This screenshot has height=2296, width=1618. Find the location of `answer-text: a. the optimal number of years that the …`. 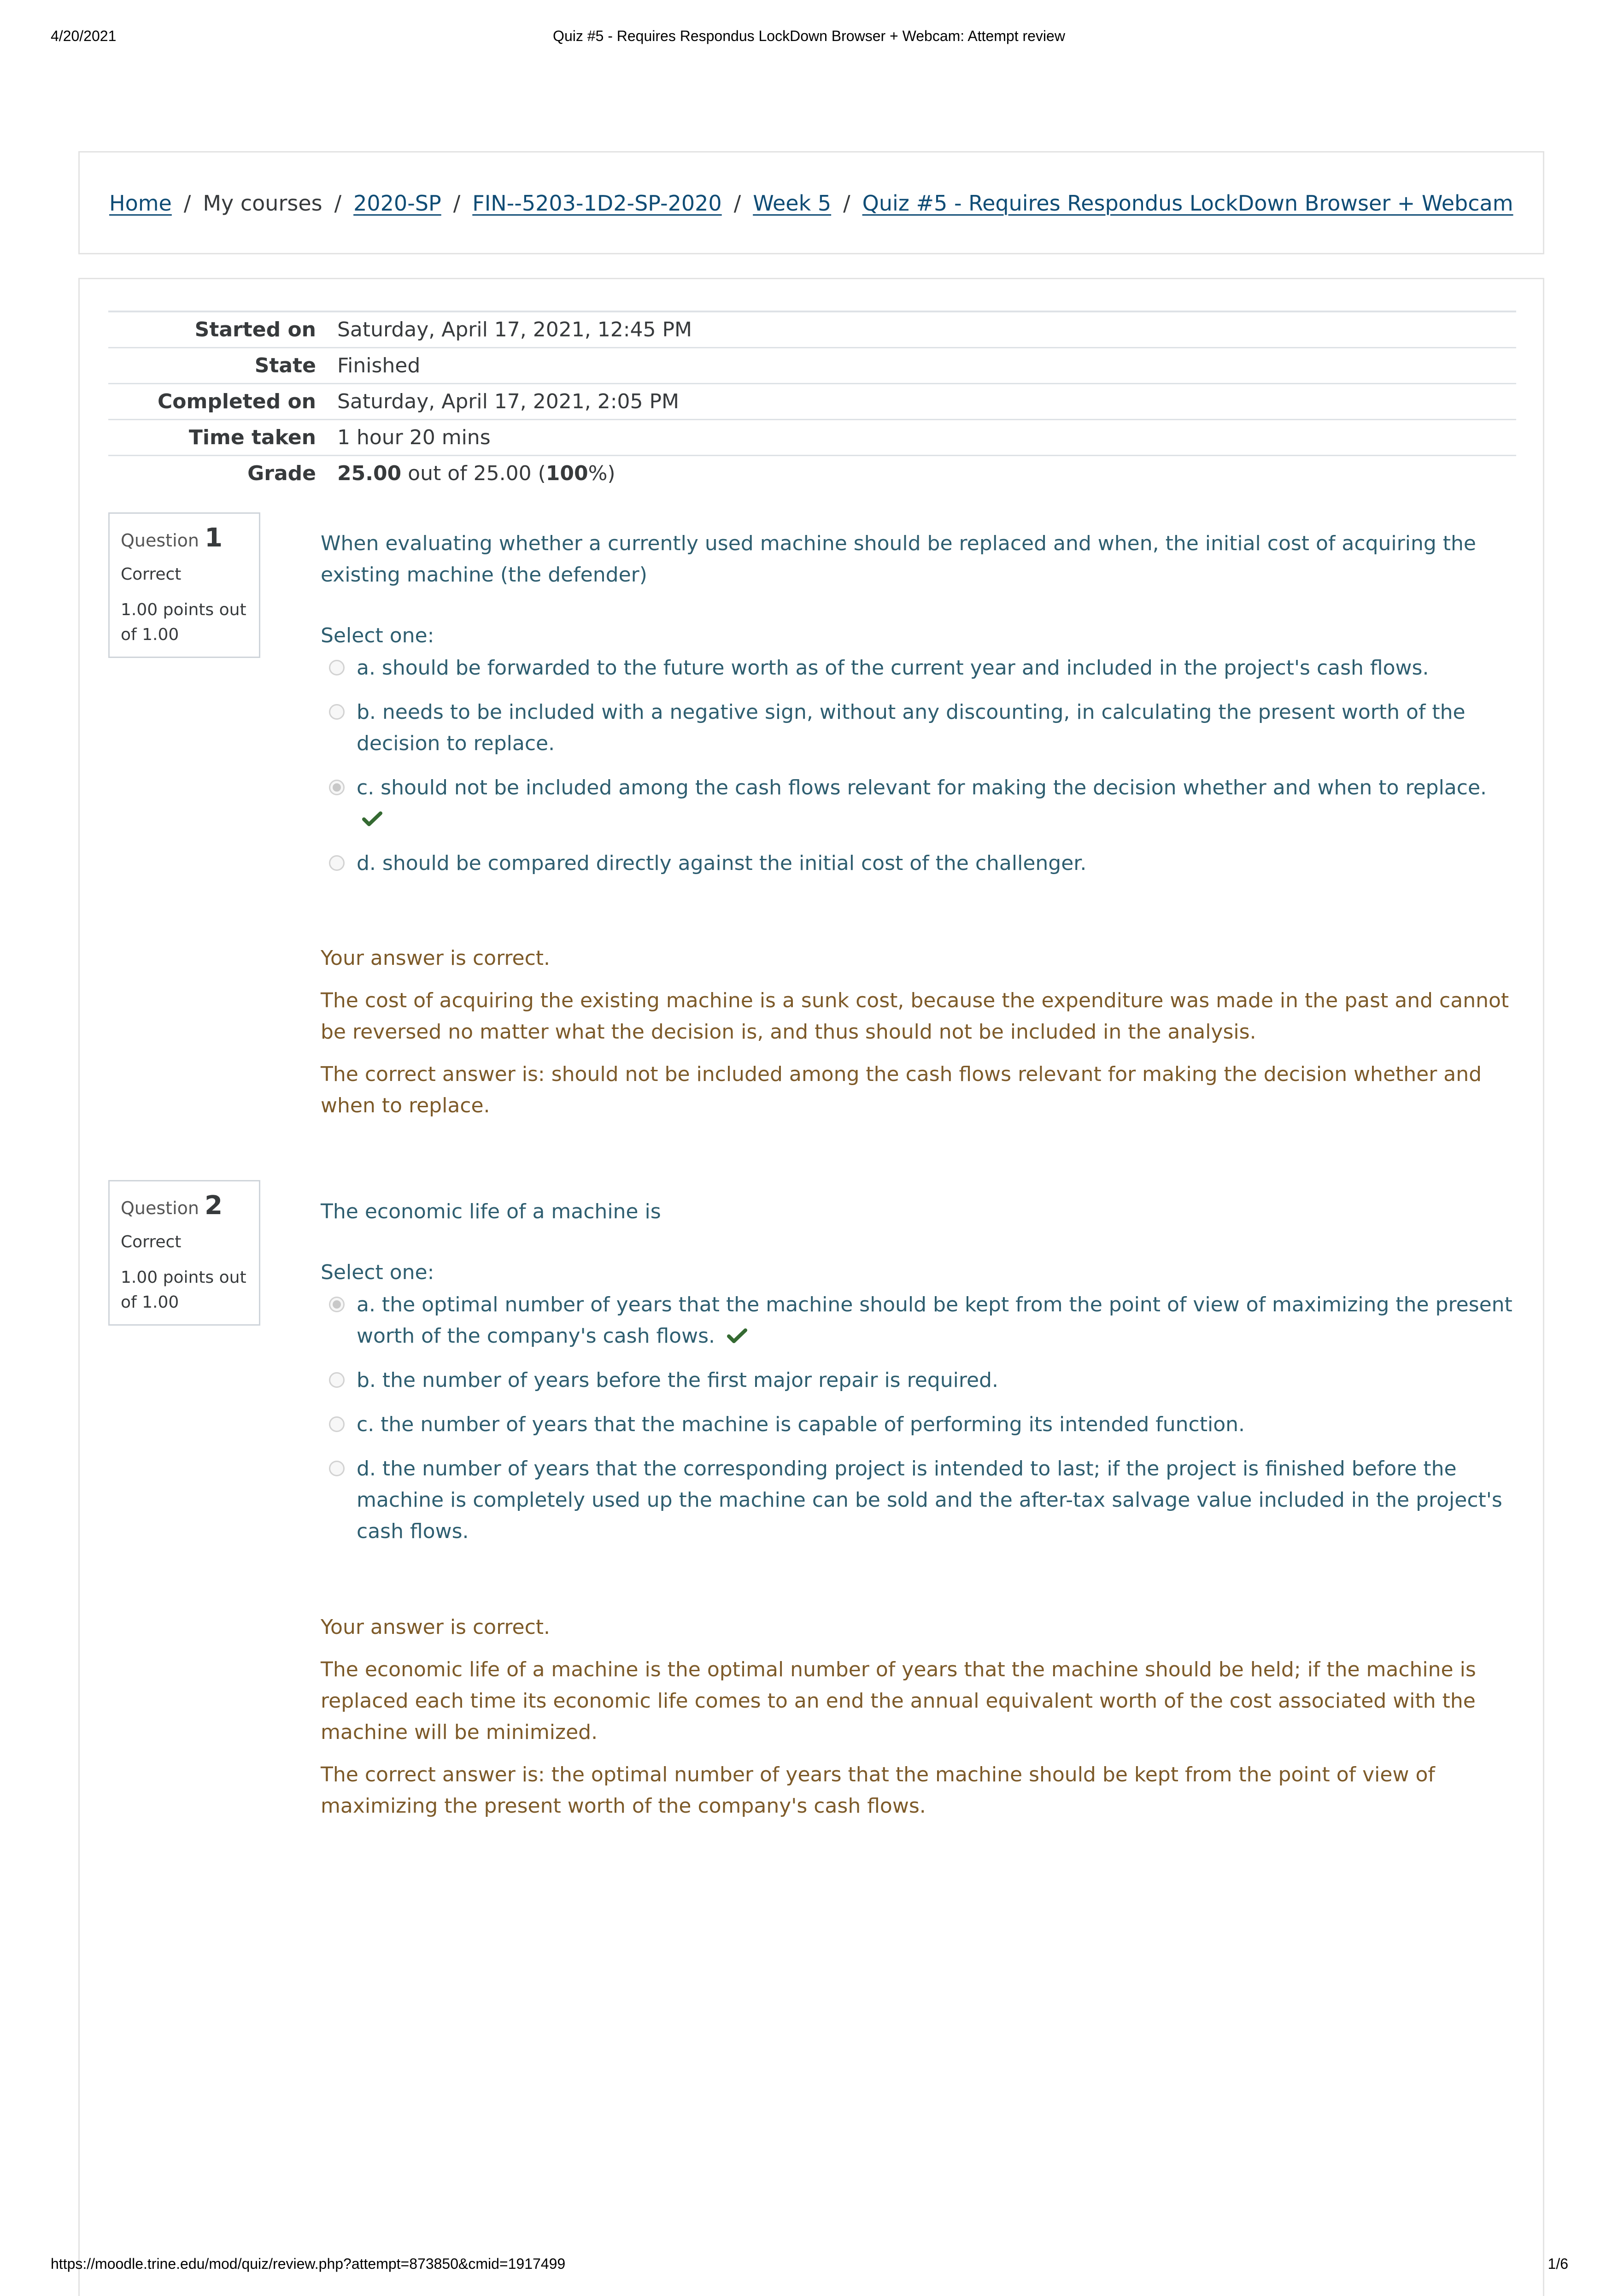

answer-text: a. the optimal number of years that the … is located at coordinates (934, 1320).